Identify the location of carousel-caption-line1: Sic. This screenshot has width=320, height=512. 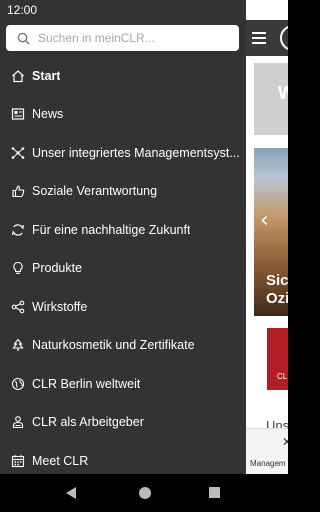
(277, 280).